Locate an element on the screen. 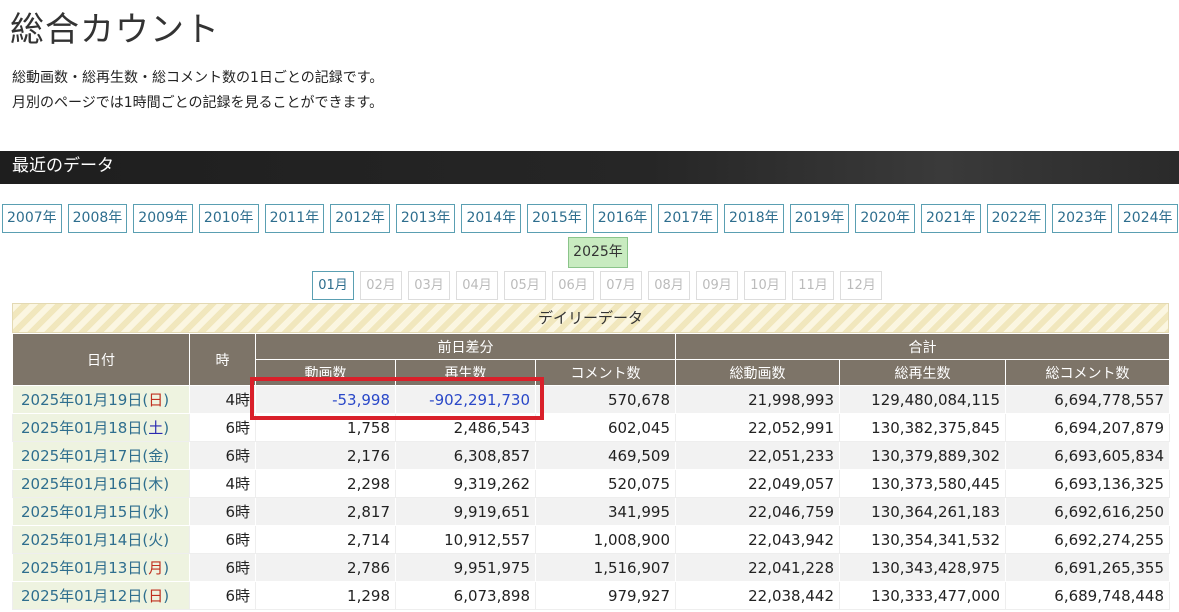 The height and width of the screenshot is (612, 1179). diff-views-cell: 9,919,651 is located at coordinates (465, 511).